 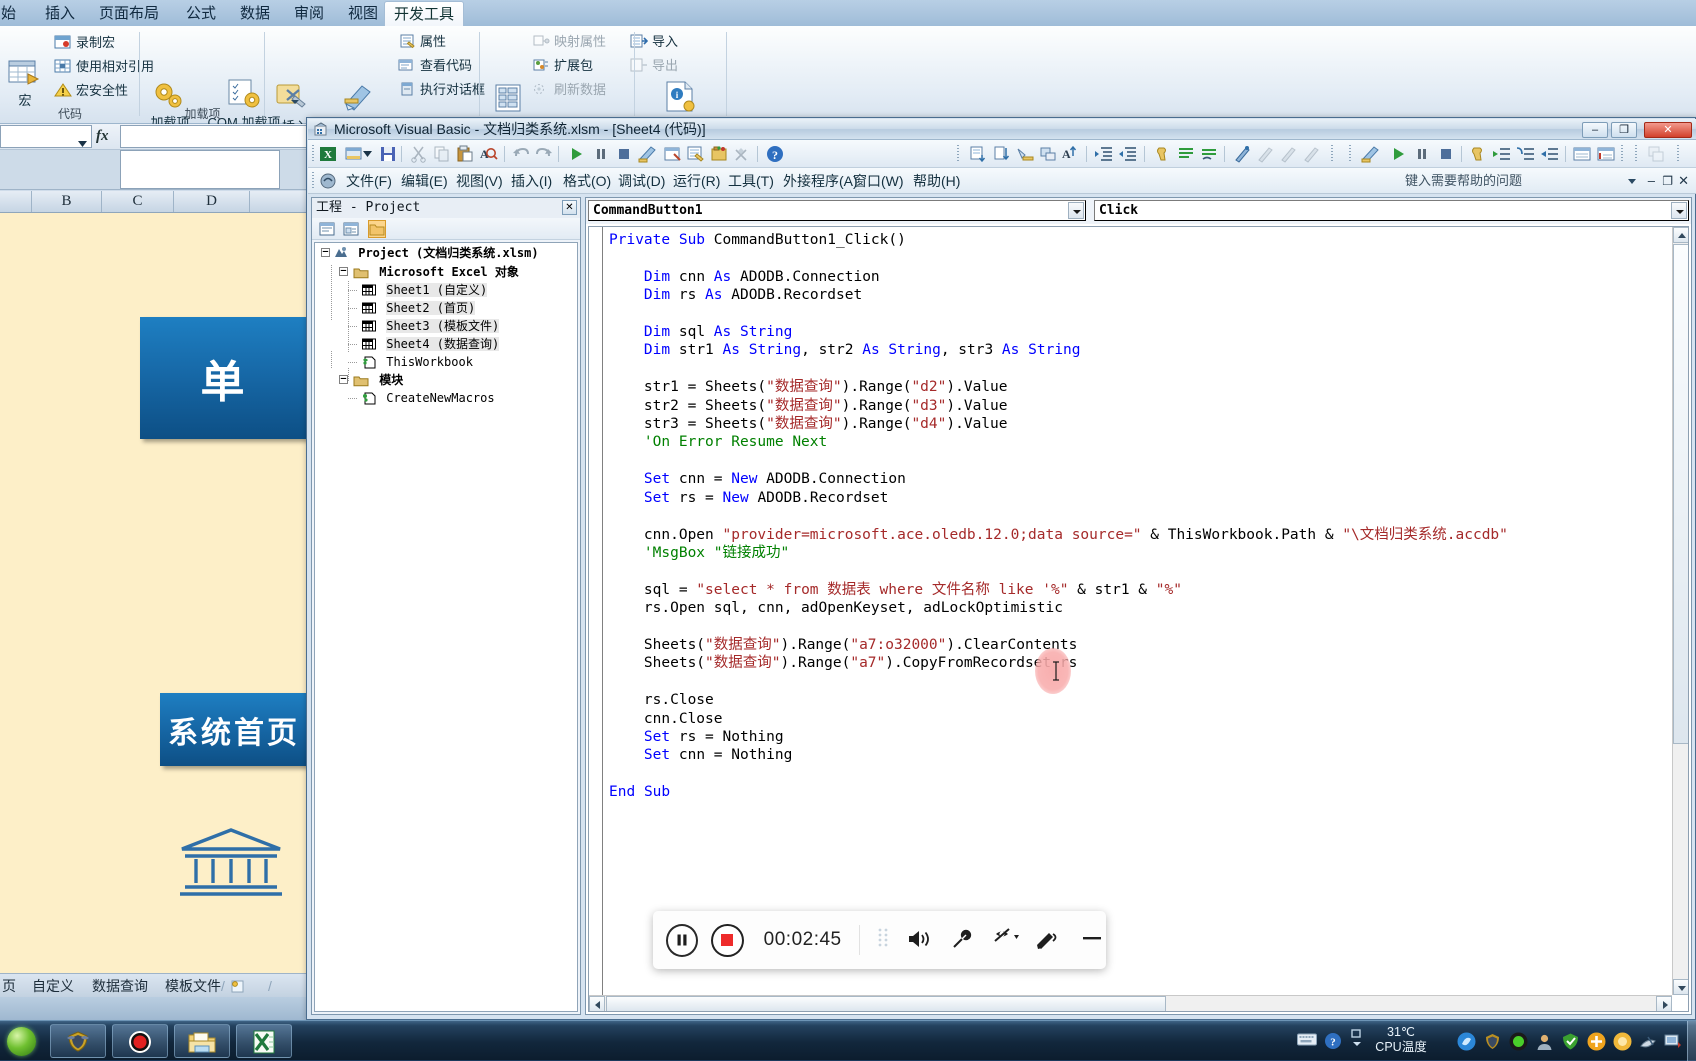 What do you see at coordinates (264, 1041) in the screenshot?
I see `taskbar-item-excel-app` at bounding box center [264, 1041].